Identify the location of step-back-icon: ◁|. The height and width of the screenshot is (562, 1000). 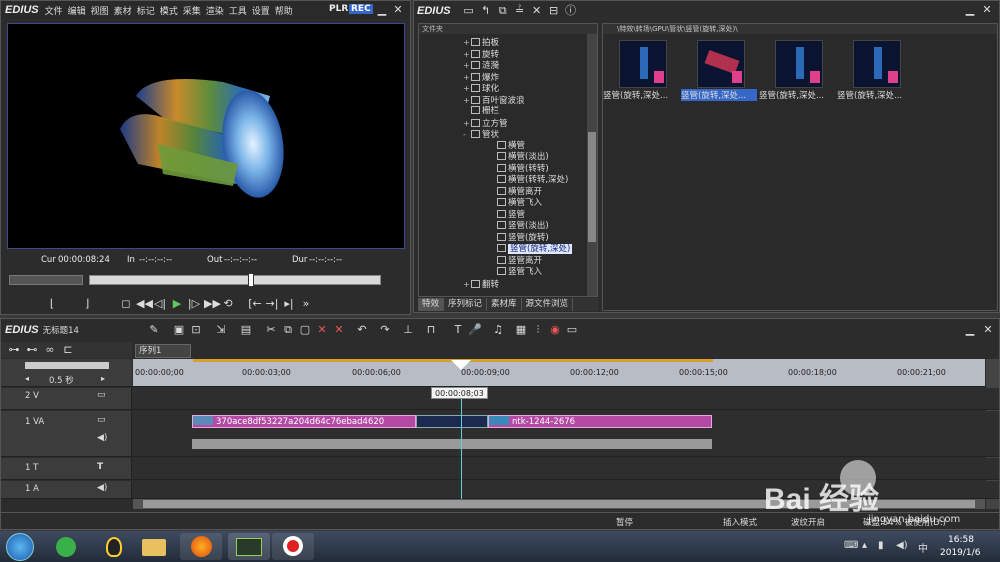
(160, 304).